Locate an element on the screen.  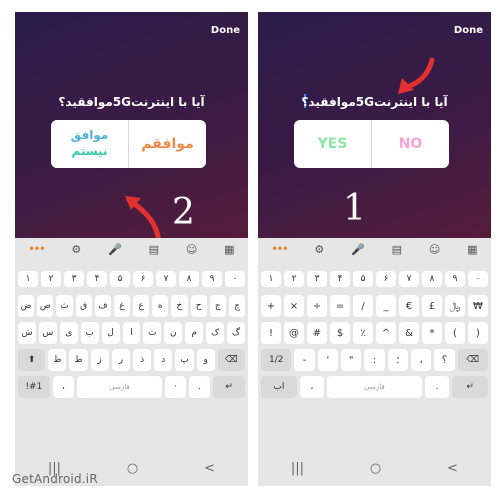
cursor-key: ‧ is located at coordinates (175, 387).